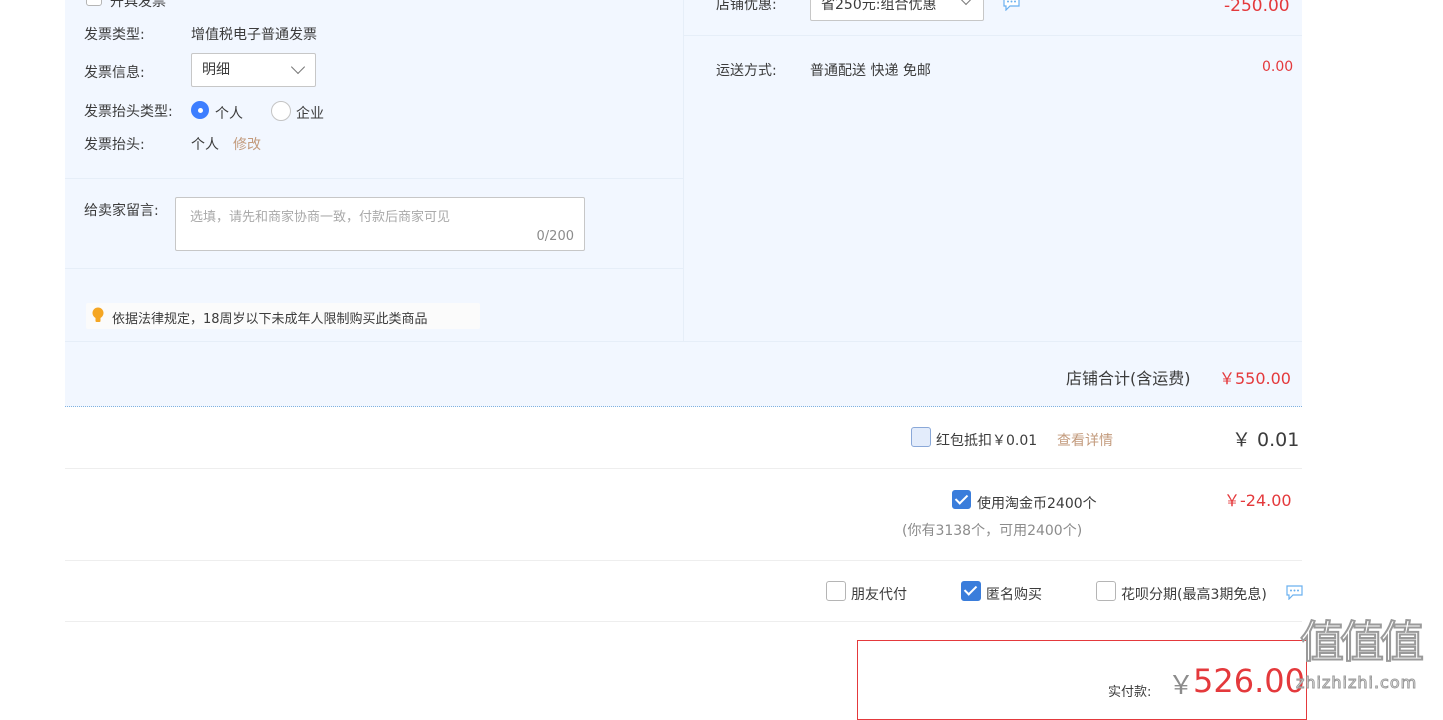  What do you see at coordinates (879, 6) in the screenshot?
I see `shop-discount-selected: 省250元:组合优惠` at bounding box center [879, 6].